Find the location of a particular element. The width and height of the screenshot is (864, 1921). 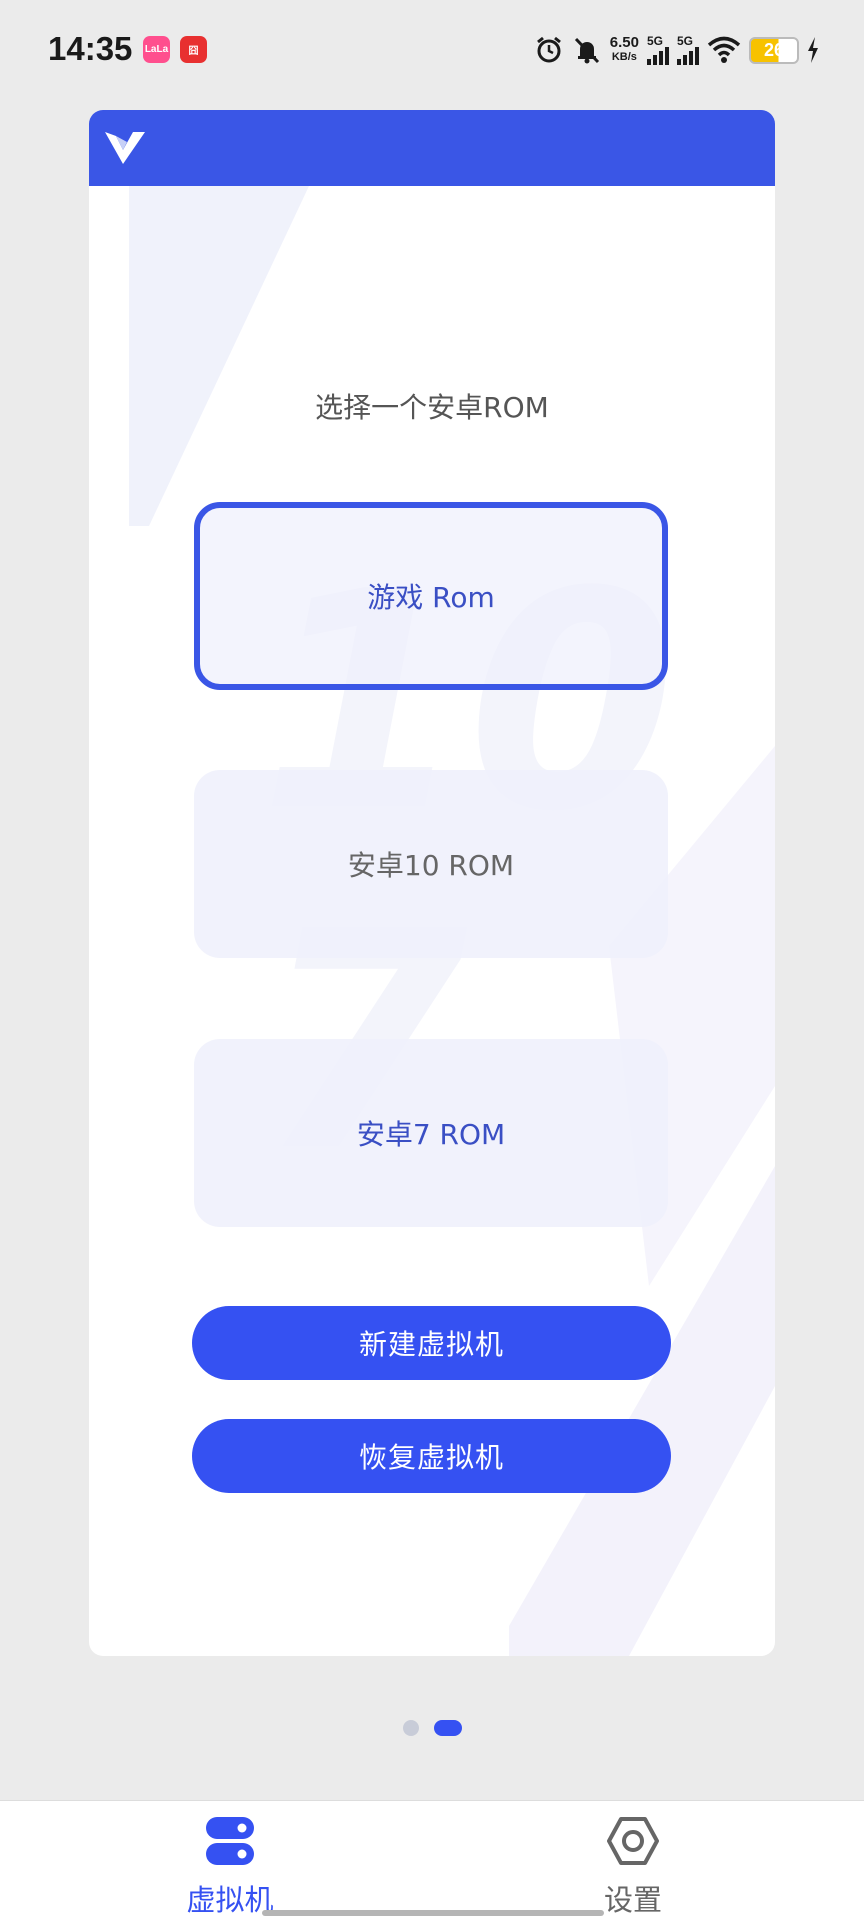

signal-5g-2: 5G is located at coordinates (688, 50).